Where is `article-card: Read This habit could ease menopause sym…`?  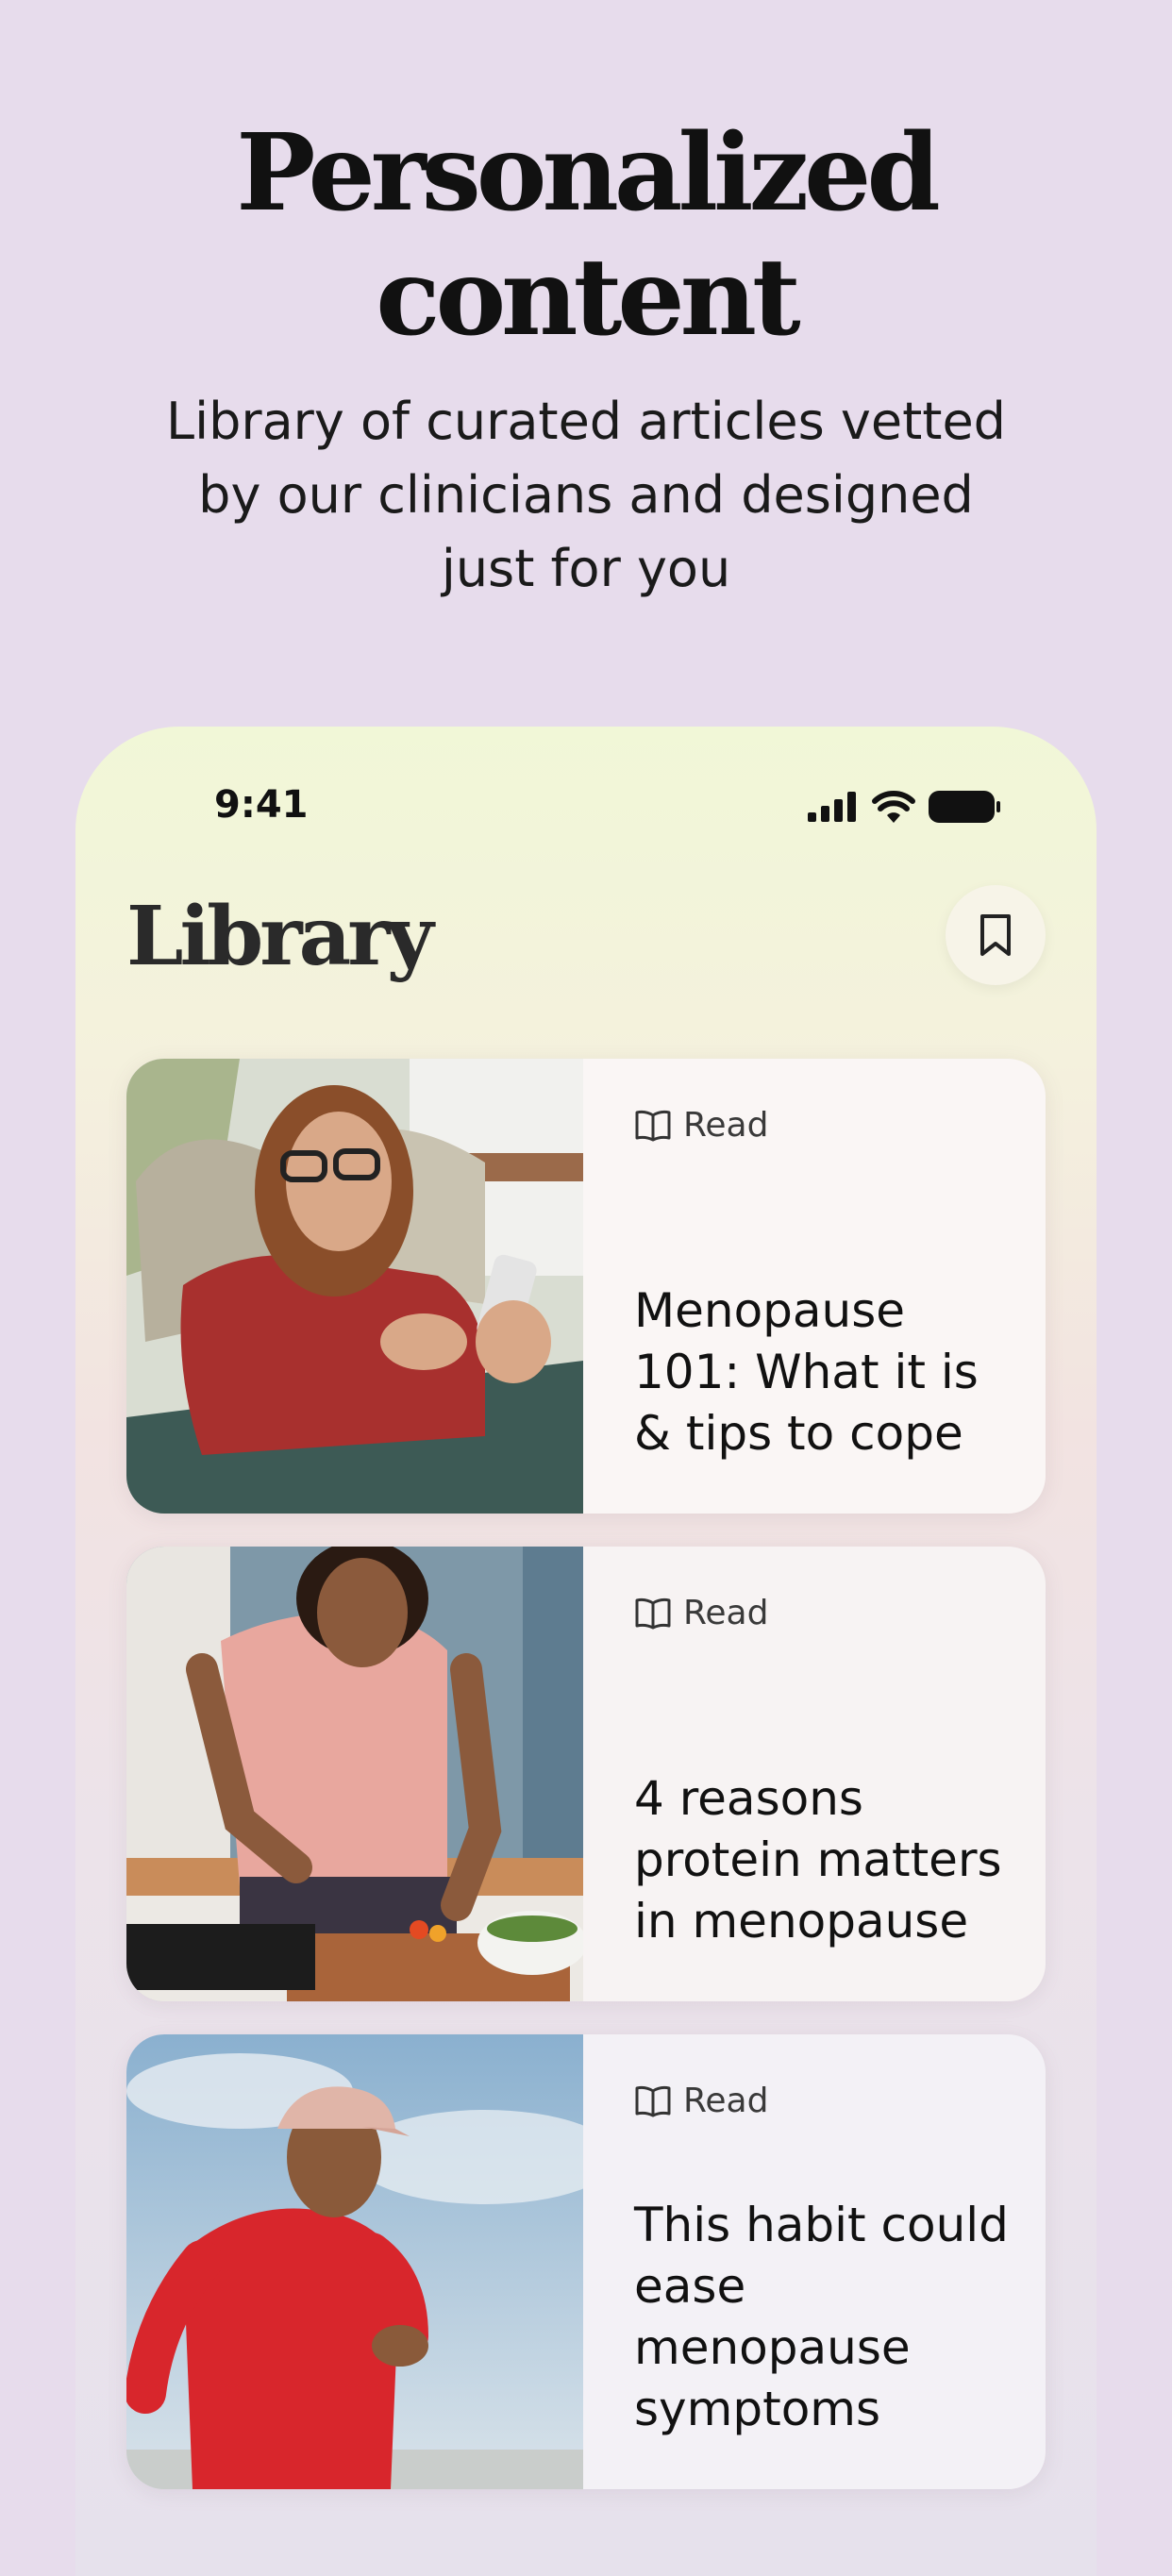 article-card: Read This habit could ease menopause sym… is located at coordinates (586, 2261).